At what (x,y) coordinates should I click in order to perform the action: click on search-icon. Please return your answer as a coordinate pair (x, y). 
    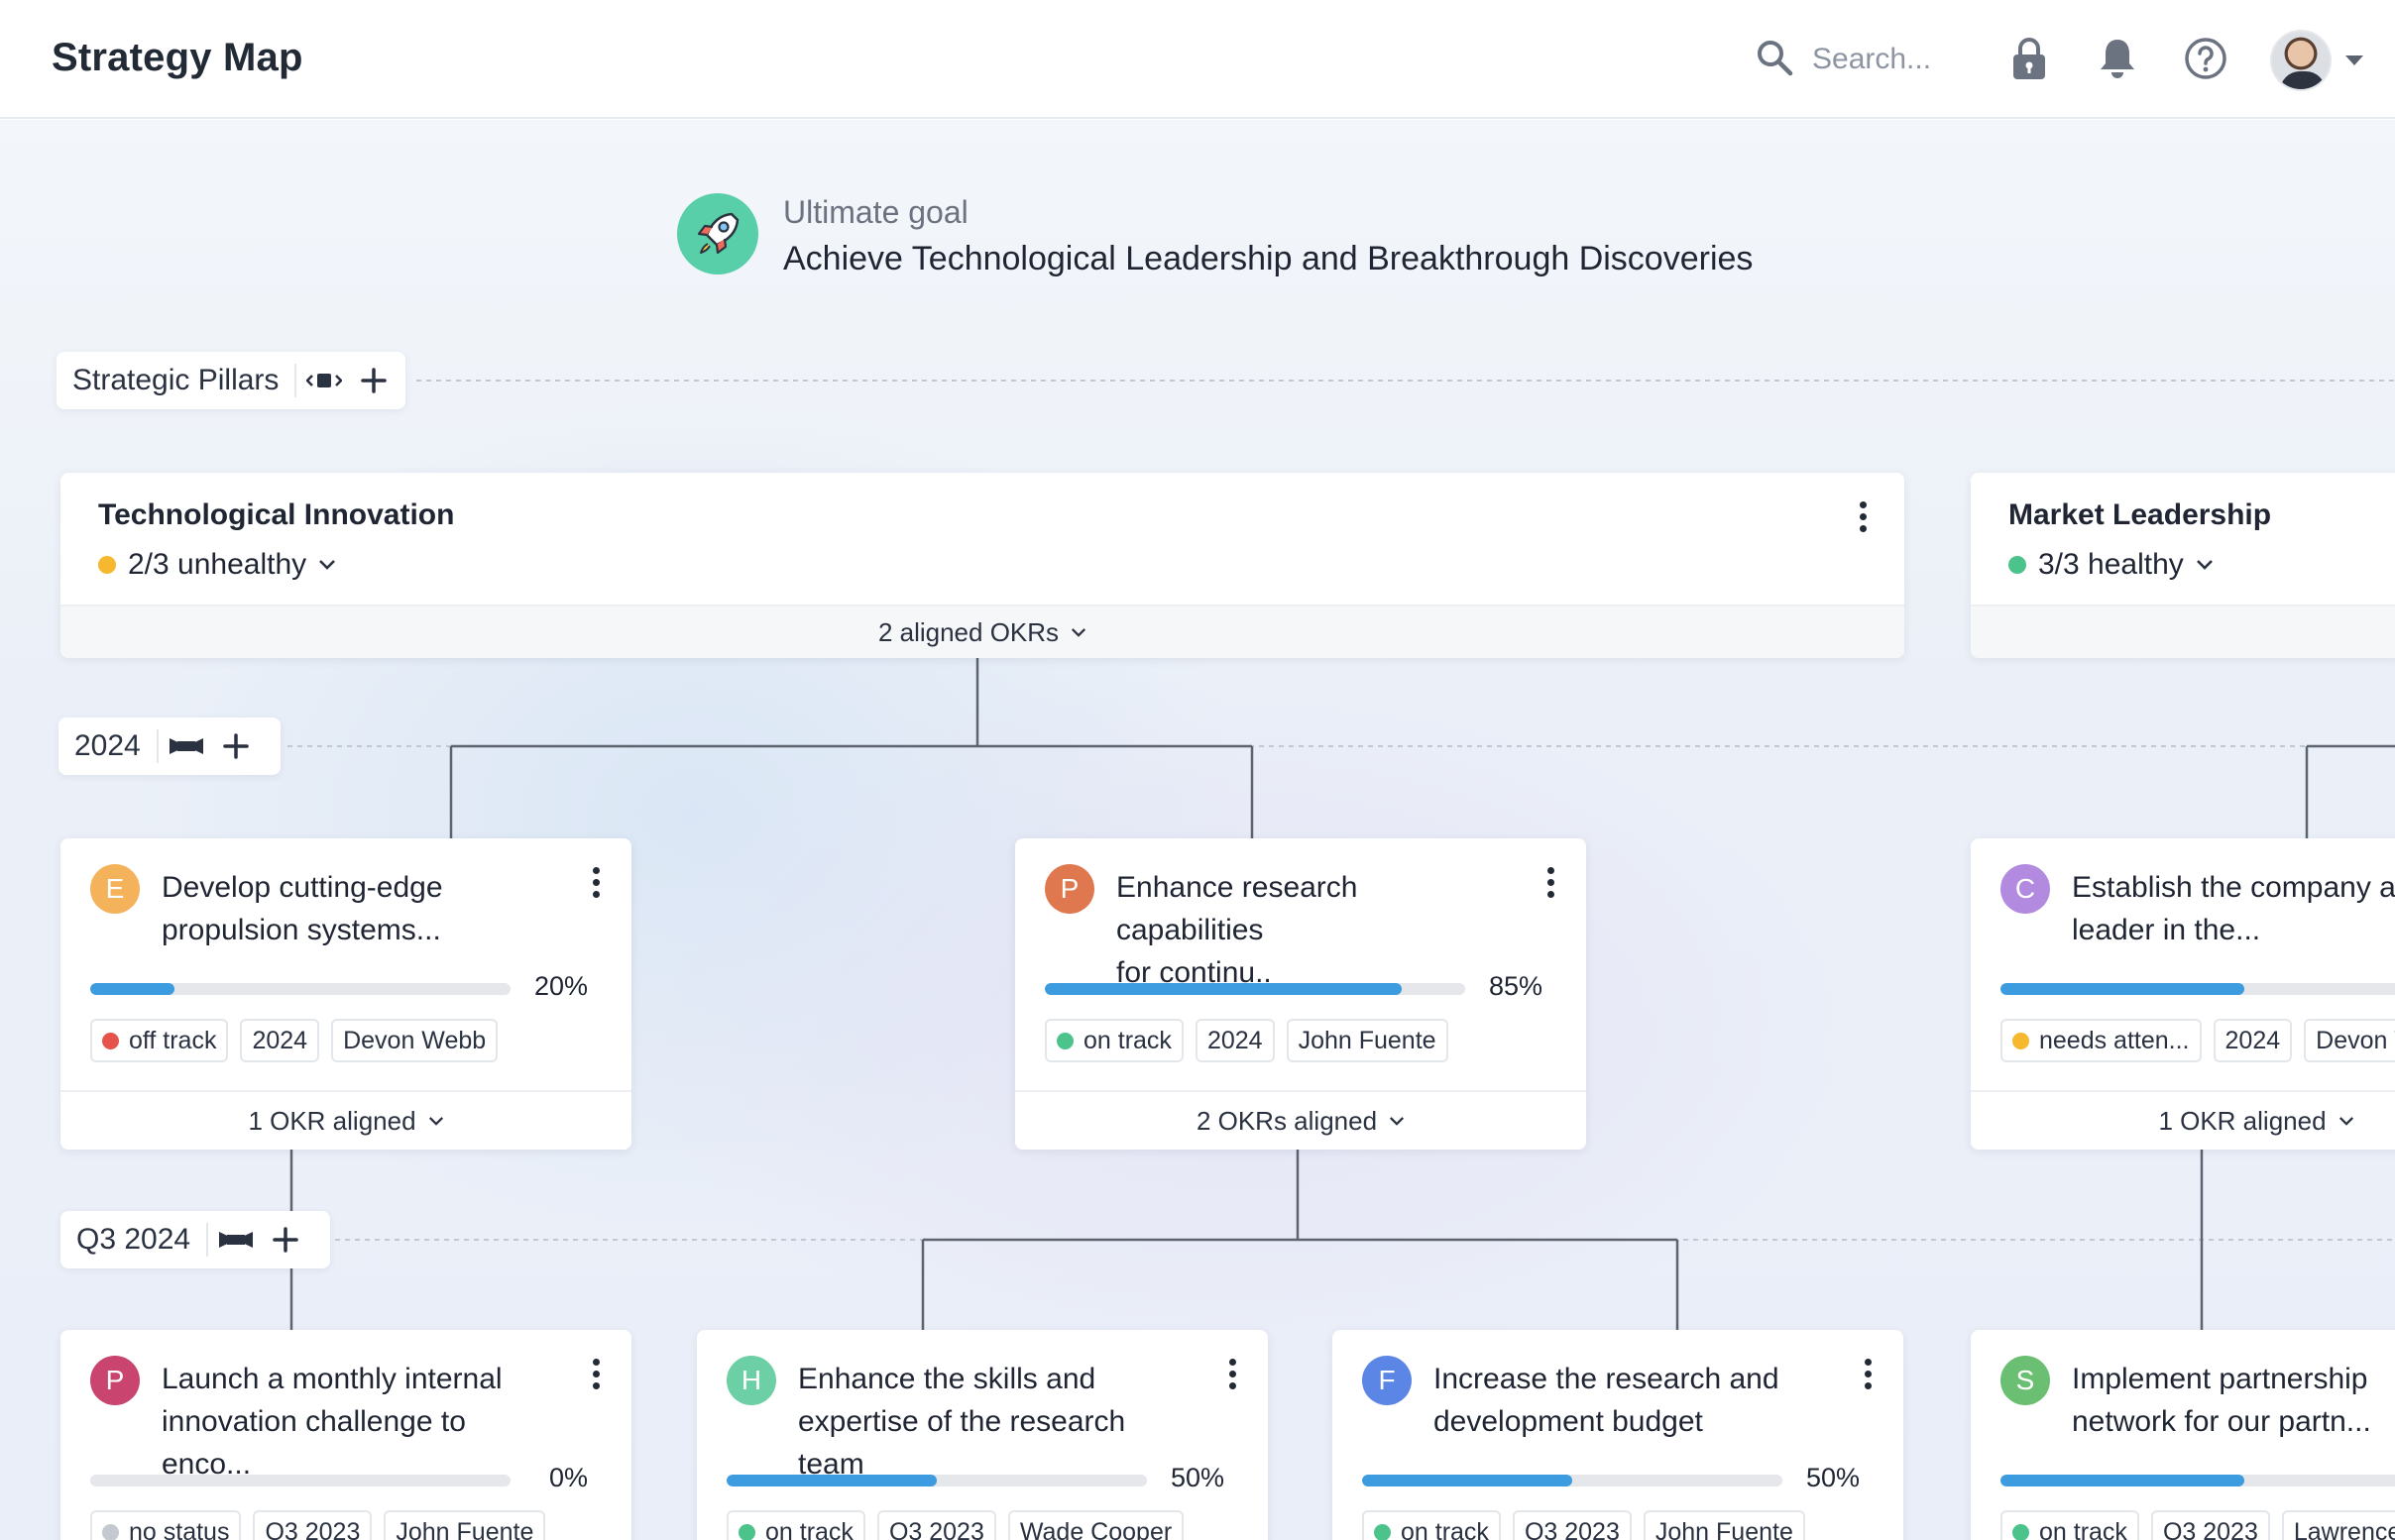
    Looking at the image, I should click on (1774, 60).